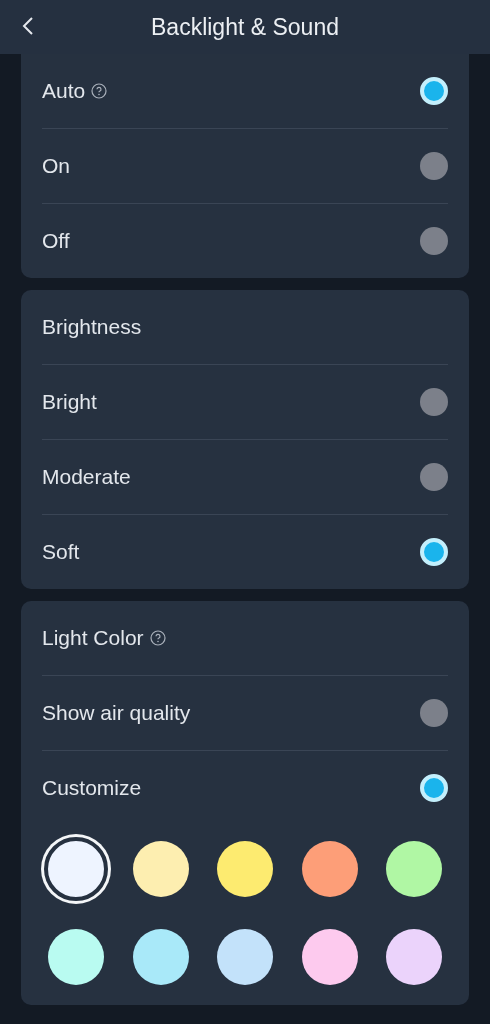  I want to click on option-label: Soft, so click(61, 552).